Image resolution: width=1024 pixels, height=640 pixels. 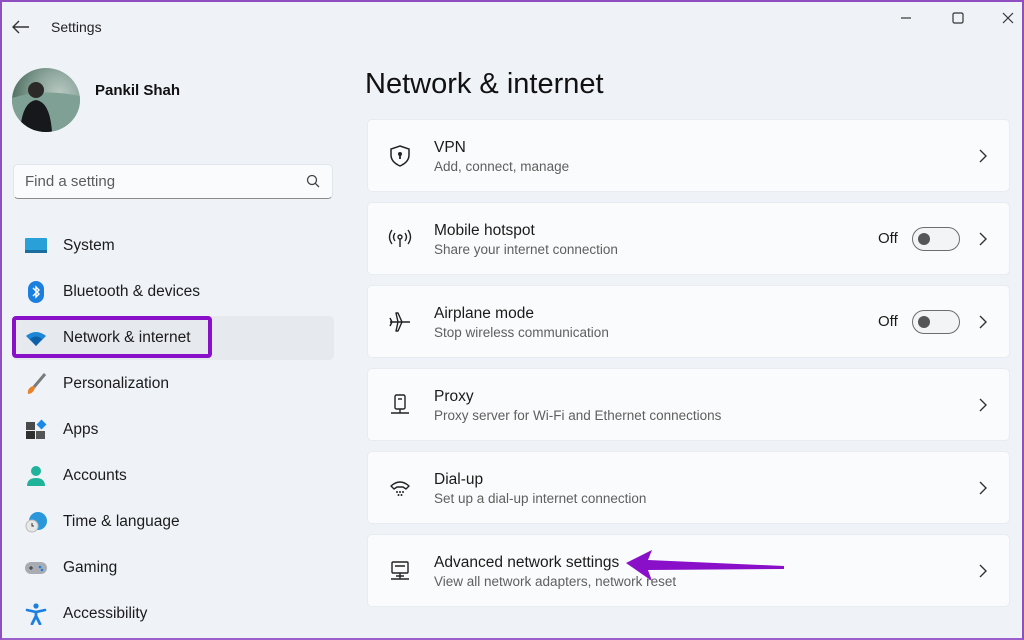 What do you see at coordinates (400, 570) in the screenshot?
I see `network-computer-icon` at bounding box center [400, 570].